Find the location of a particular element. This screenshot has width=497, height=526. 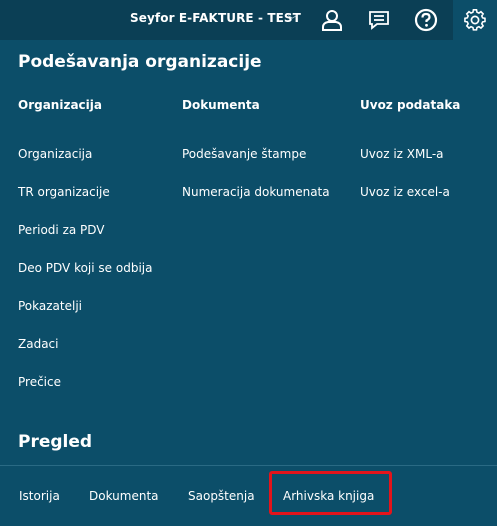

highlight-box is located at coordinates (330, 493).